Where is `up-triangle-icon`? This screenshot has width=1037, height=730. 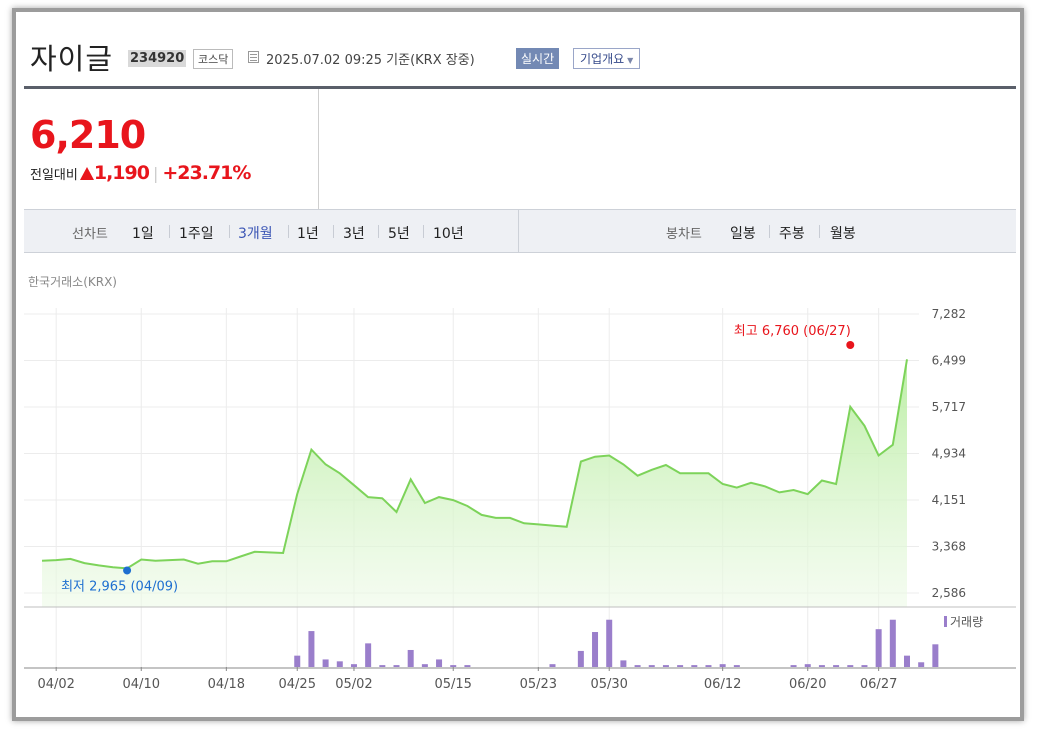
up-triangle-icon is located at coordinates (86, 173).